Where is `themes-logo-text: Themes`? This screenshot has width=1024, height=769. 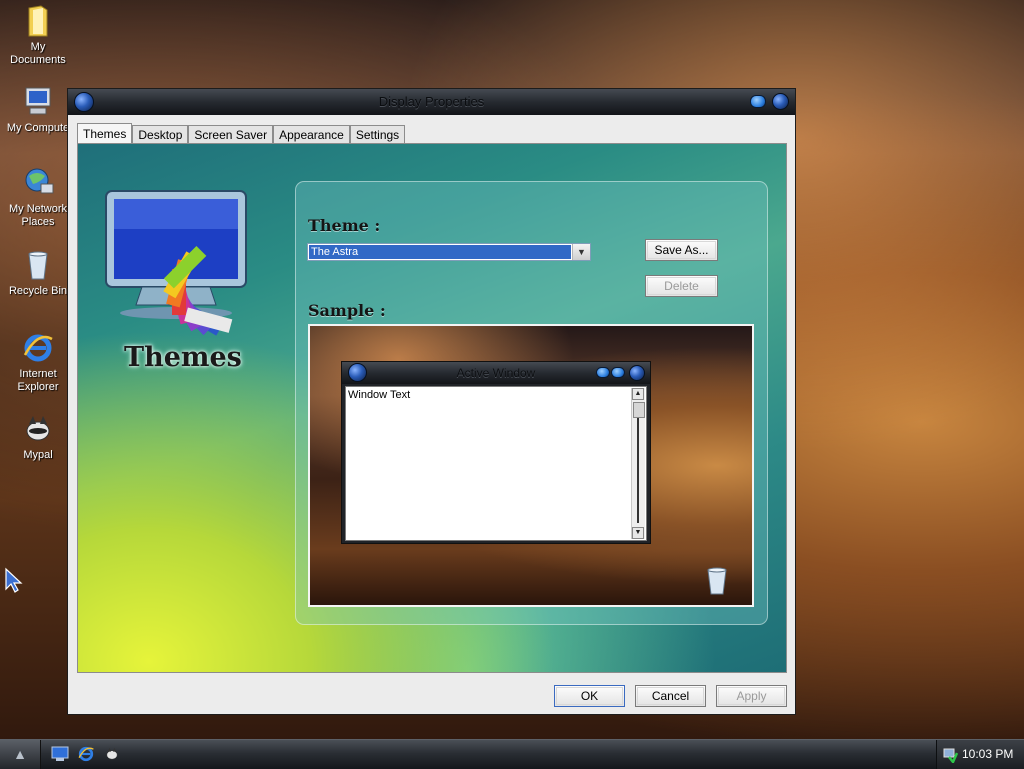
themes-logo-text: Themes is located at coordinates (183, 357).